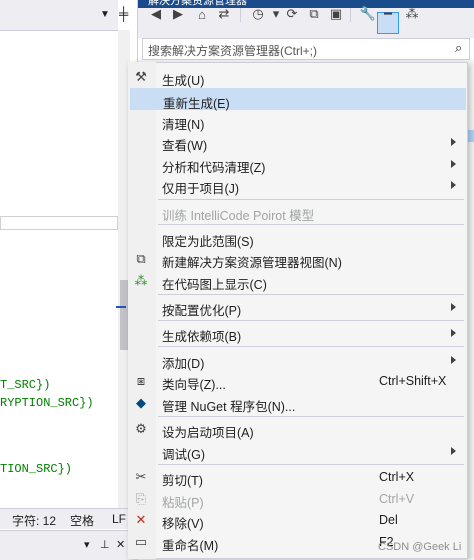 The height and width of the screenshot is (560, 474). What do you see at coordinates (34, 521) in the screenshot?
I see `status-char-position: 字符: 12` at bounding box center [34, 521].